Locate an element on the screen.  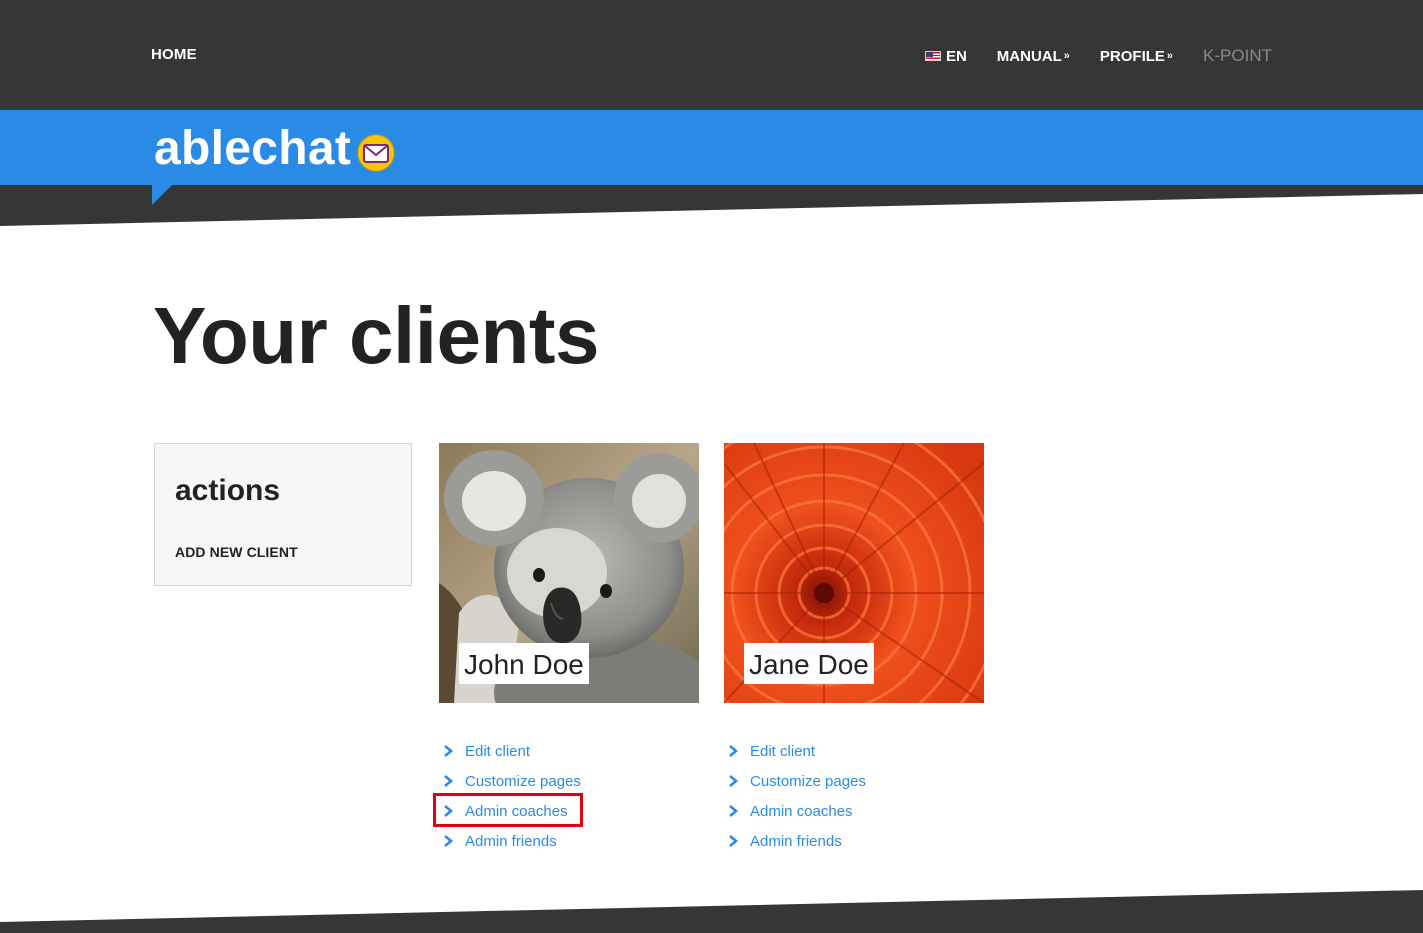
profile-menu: PROFILE » is located at coordinates (1136, 56).